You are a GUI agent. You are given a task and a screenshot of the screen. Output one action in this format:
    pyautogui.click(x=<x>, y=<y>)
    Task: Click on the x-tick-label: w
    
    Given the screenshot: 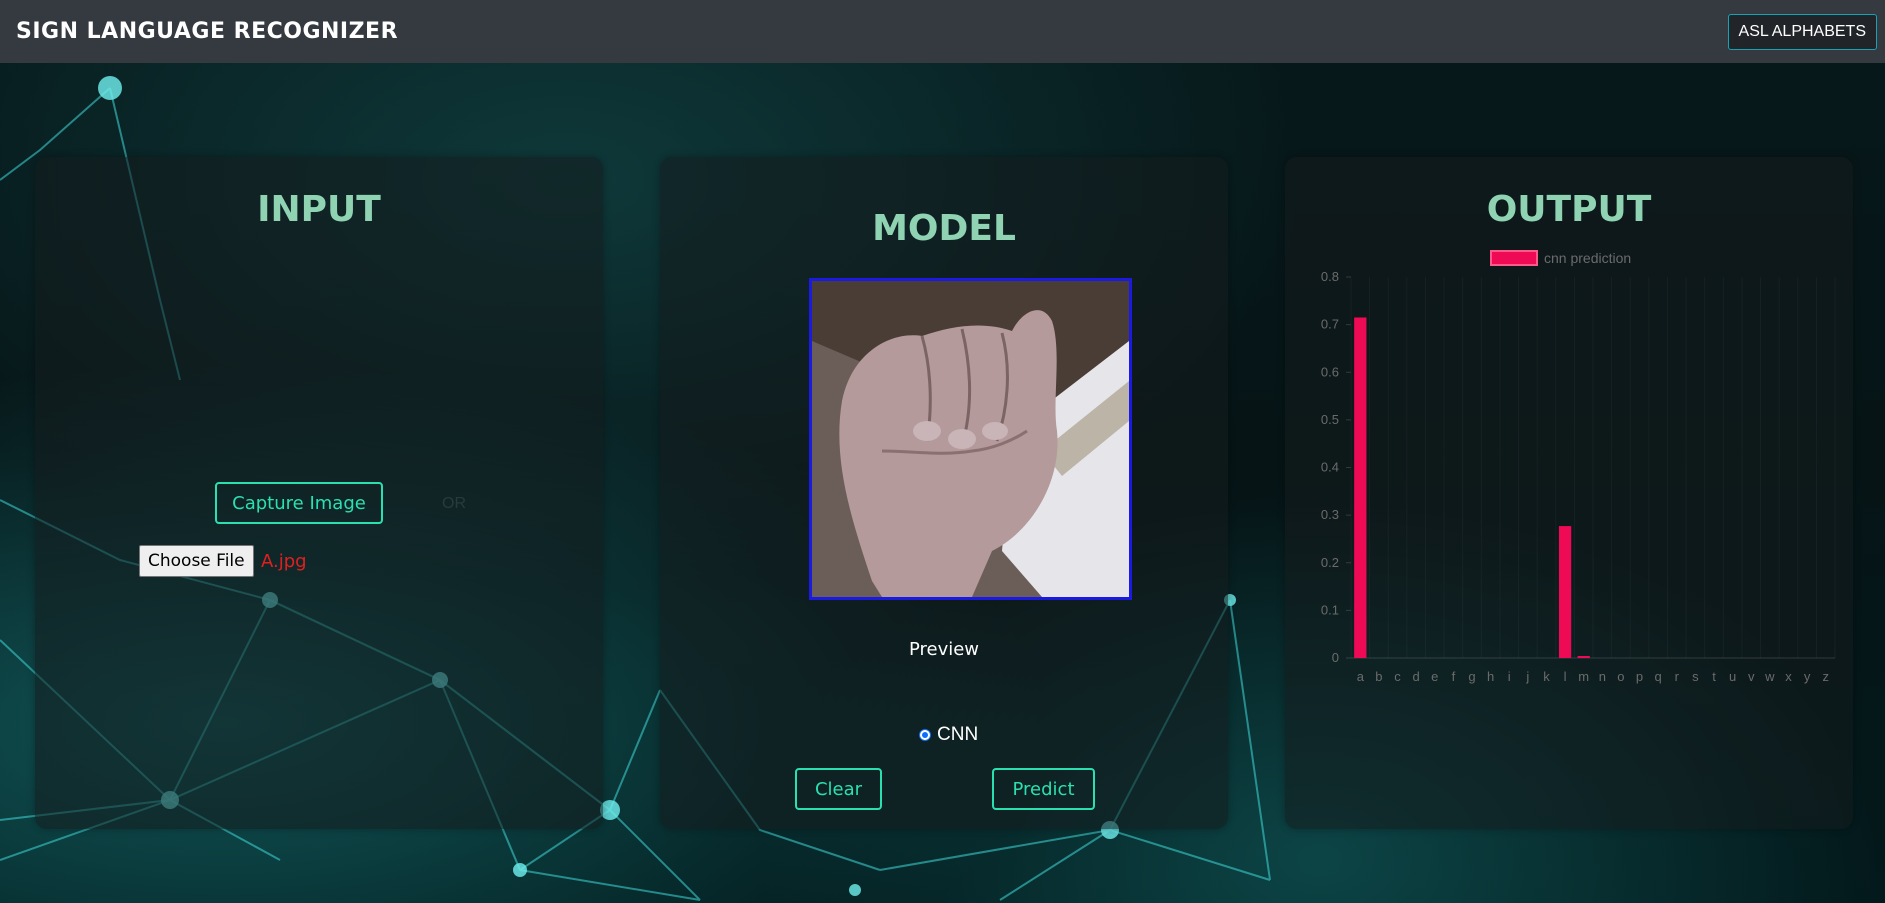 What is the action you would take?
    pyautogui.click(x=1769, y=676)
    